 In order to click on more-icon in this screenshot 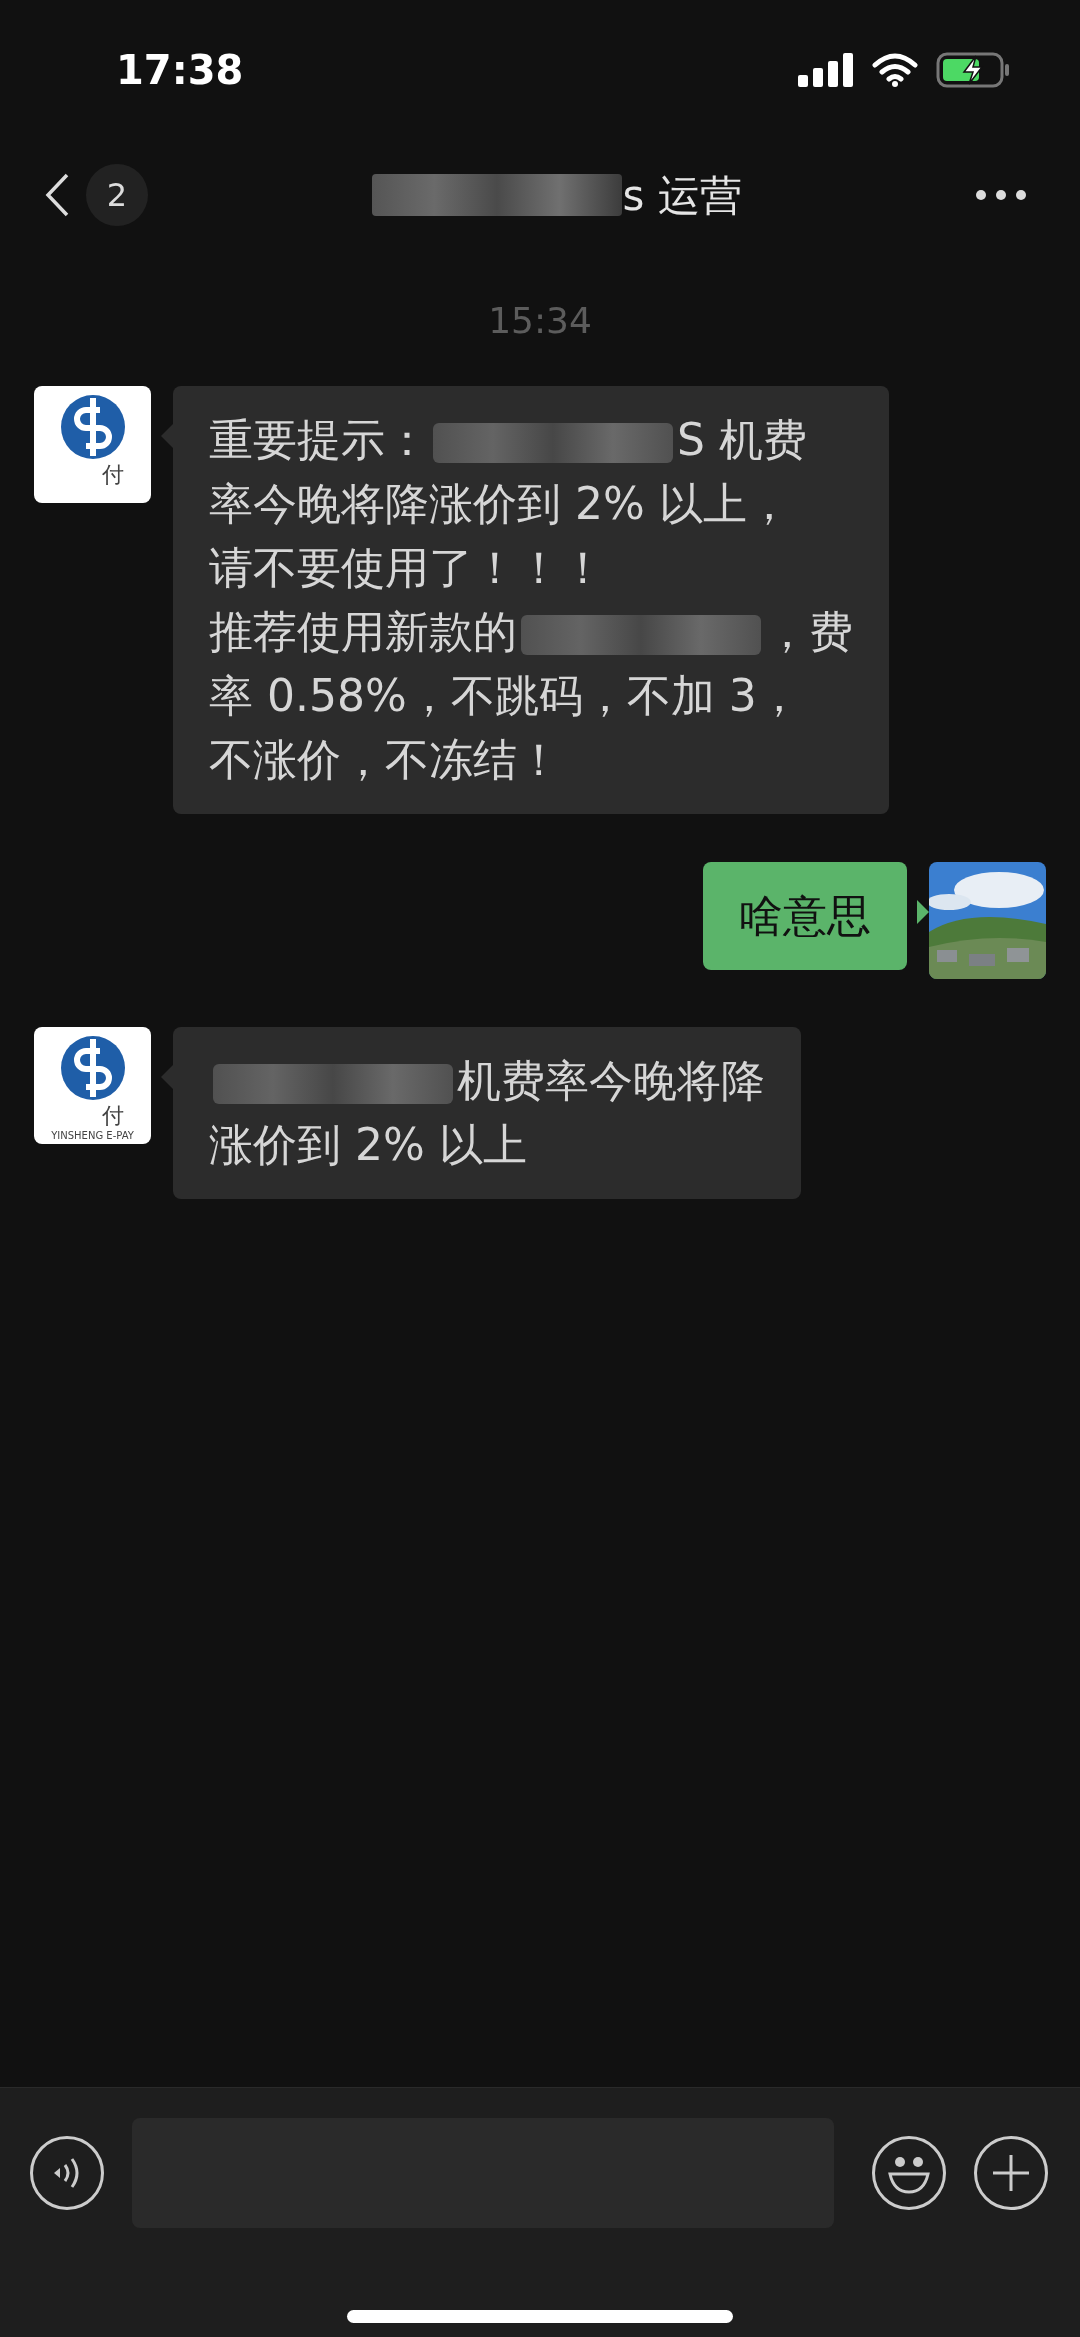, I will do `click(1001, 195)`.